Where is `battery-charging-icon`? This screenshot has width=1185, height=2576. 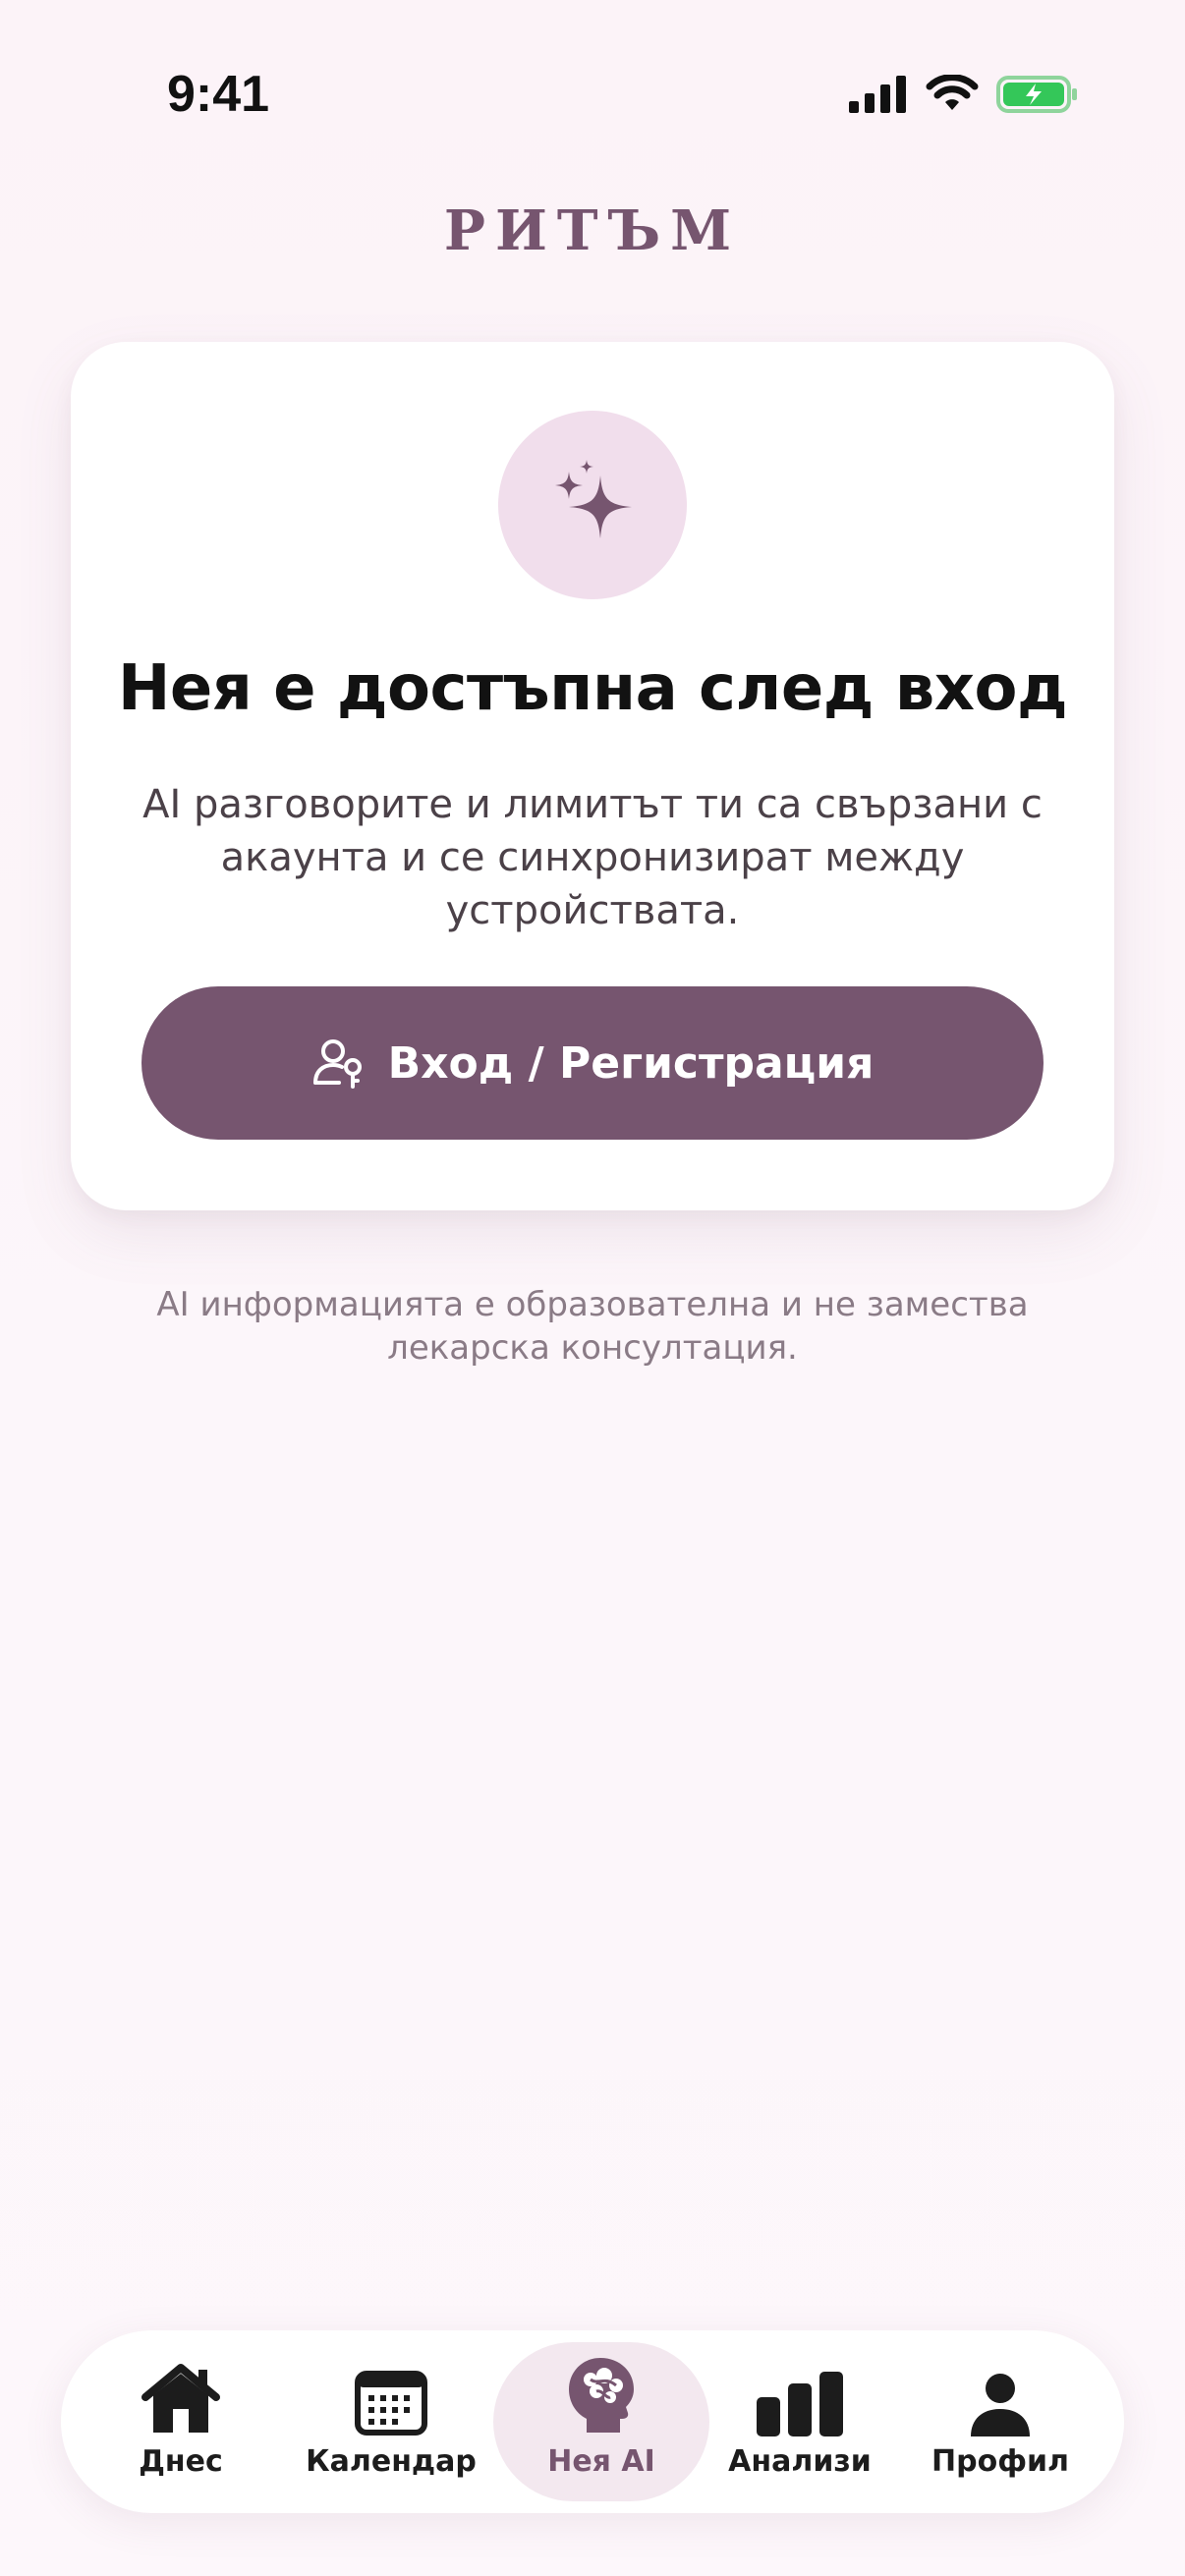
battery-charging-icon is located at coordinates (1037, 94).